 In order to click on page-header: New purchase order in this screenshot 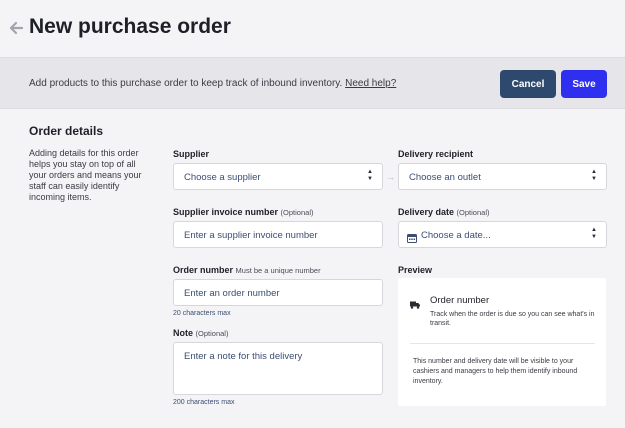, I will do `click(312, 28)`.